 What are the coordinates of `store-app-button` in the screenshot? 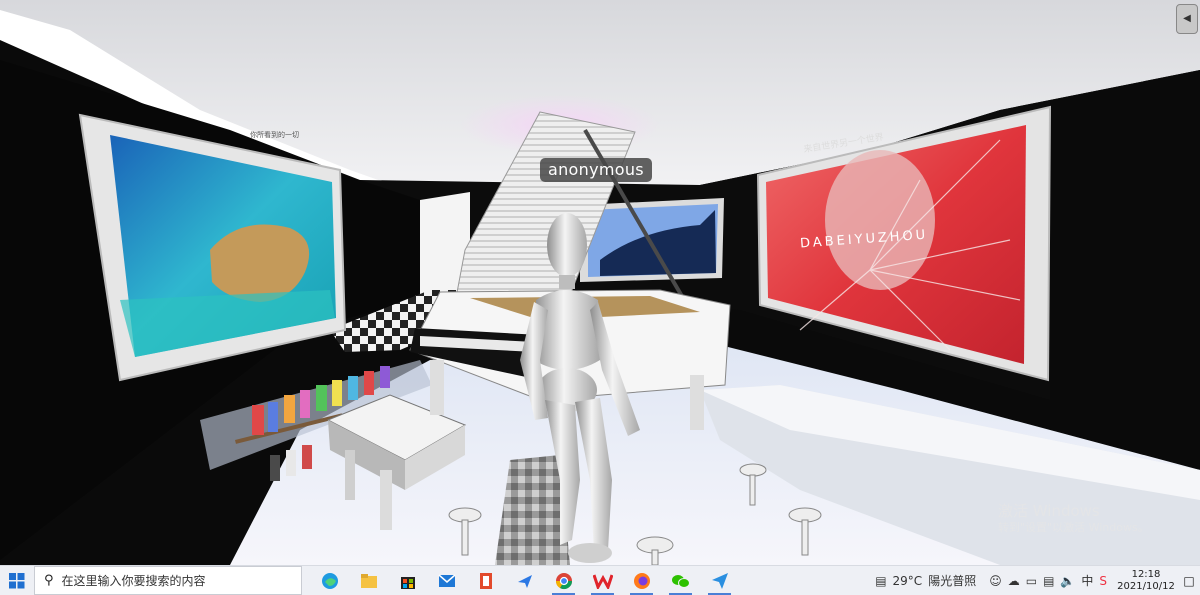 It's located at (407, 580).